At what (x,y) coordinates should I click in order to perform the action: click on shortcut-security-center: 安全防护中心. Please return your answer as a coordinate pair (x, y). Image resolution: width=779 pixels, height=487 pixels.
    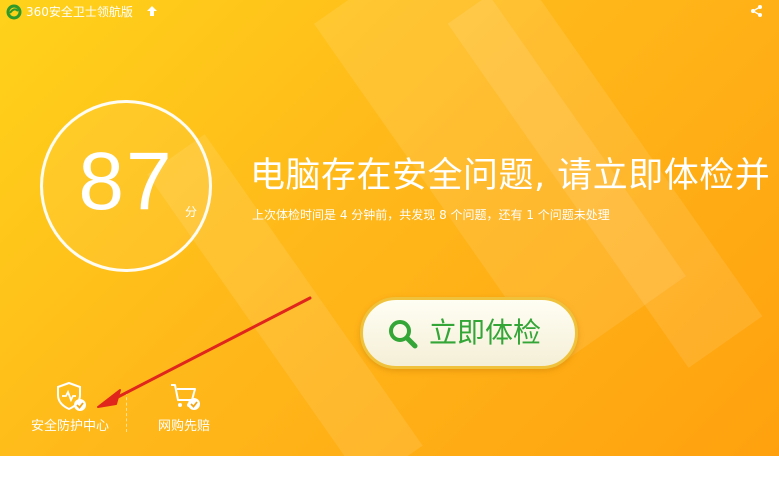
    Looking at the image, I should click on (70, 408).